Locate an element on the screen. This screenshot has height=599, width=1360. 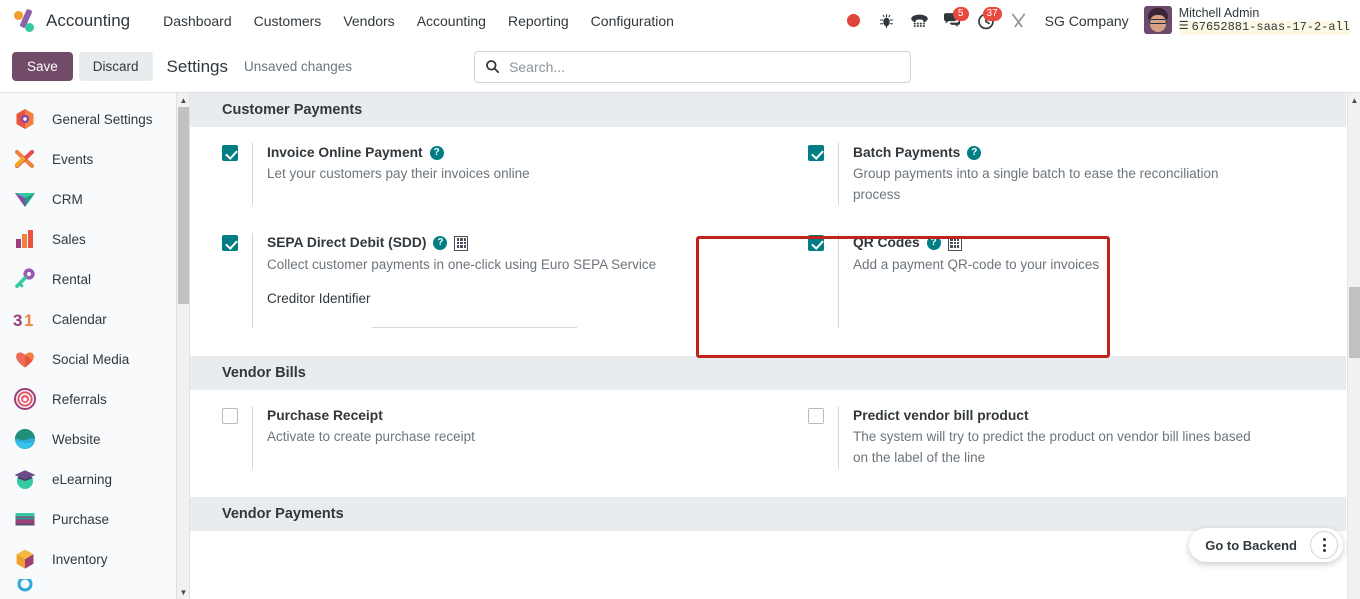
voip-phone-icon is located at coordinates (920, 21).